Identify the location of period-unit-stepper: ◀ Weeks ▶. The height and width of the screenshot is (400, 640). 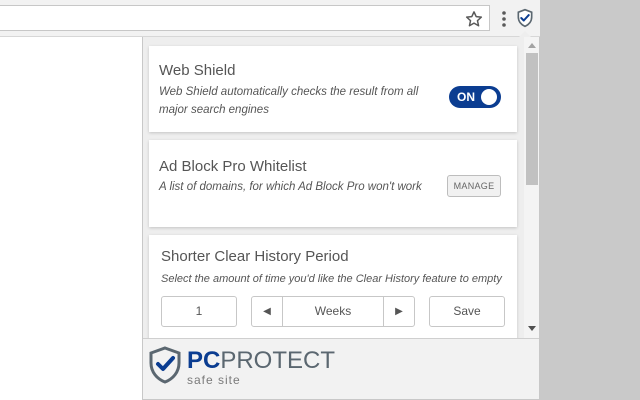
(333, 311).